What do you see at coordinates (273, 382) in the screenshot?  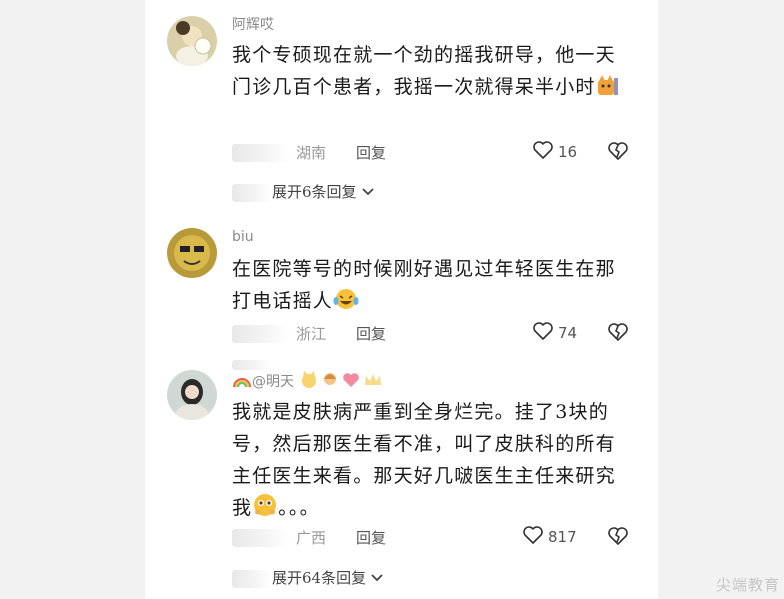 I see `username: @明天` at bounding box center [273, 382].